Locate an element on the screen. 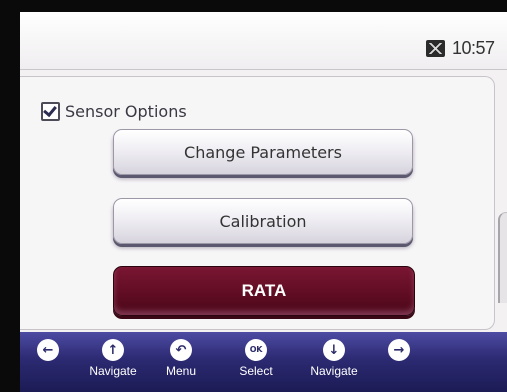 Image resolution: width=507 pixels, height=392 pixels. rata-button: RATA is located at coordinates (264, 291).